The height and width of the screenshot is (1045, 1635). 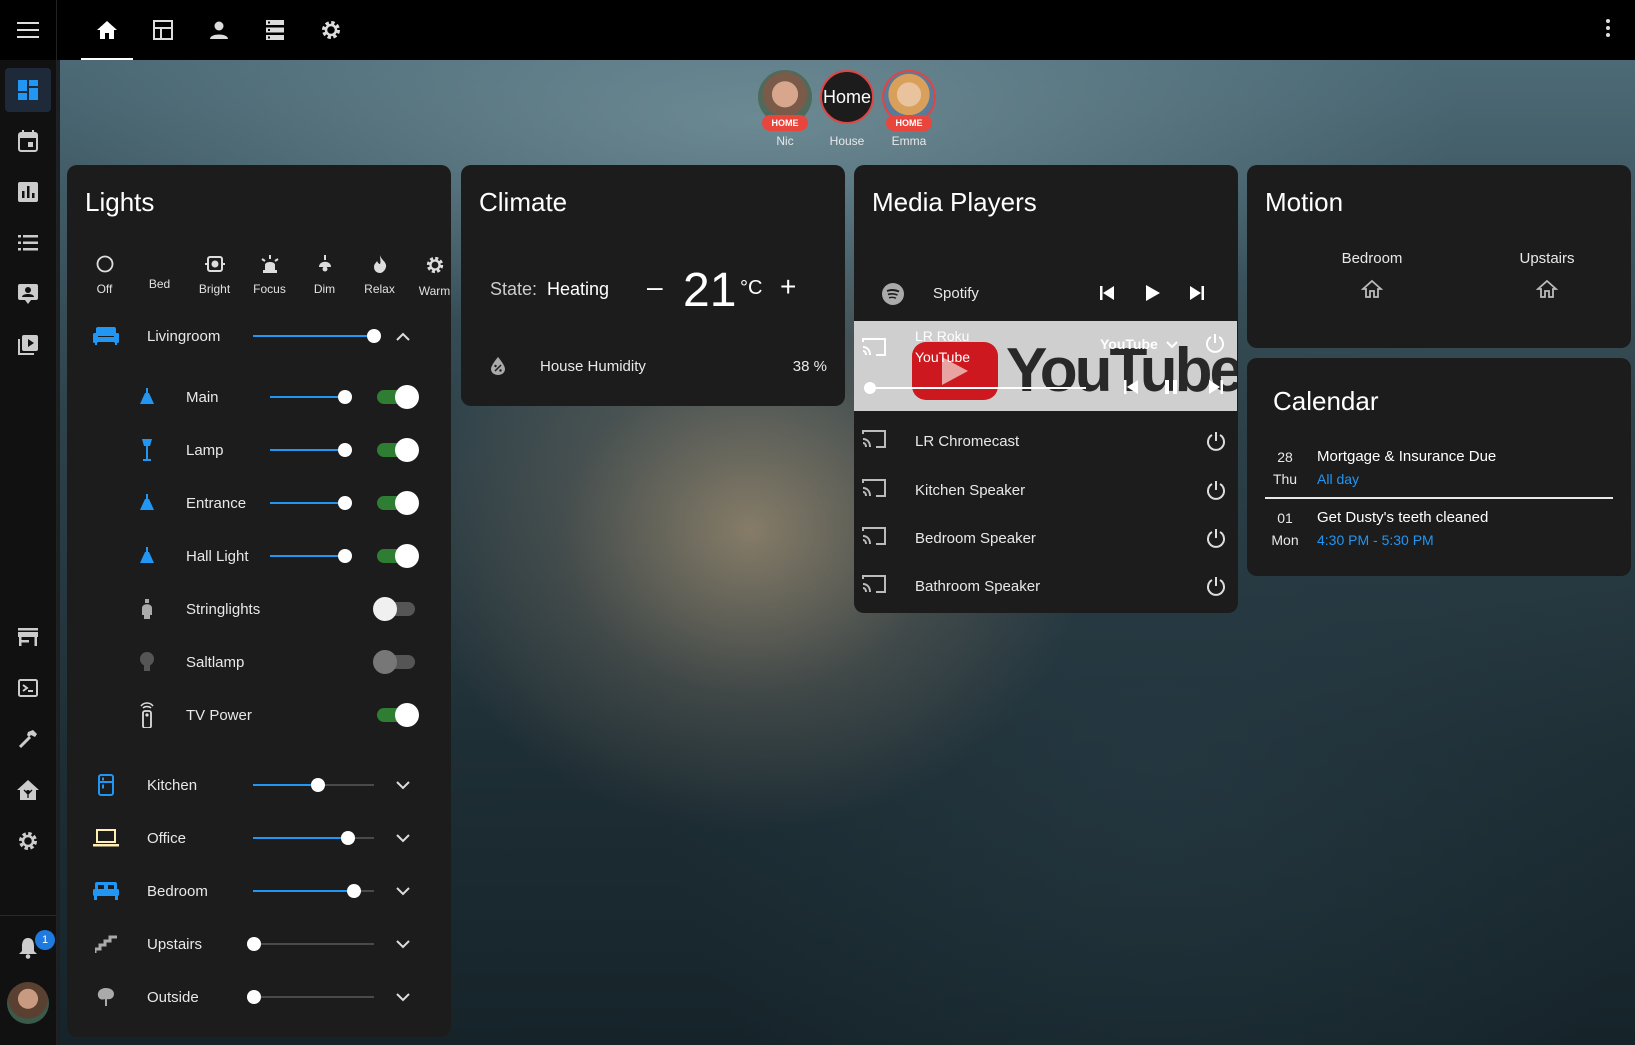 What do you see at coordinates (259, 662) in the screenshot?
I see `light-saltlamp: Saltlamp` at bounding box center [259, 662].